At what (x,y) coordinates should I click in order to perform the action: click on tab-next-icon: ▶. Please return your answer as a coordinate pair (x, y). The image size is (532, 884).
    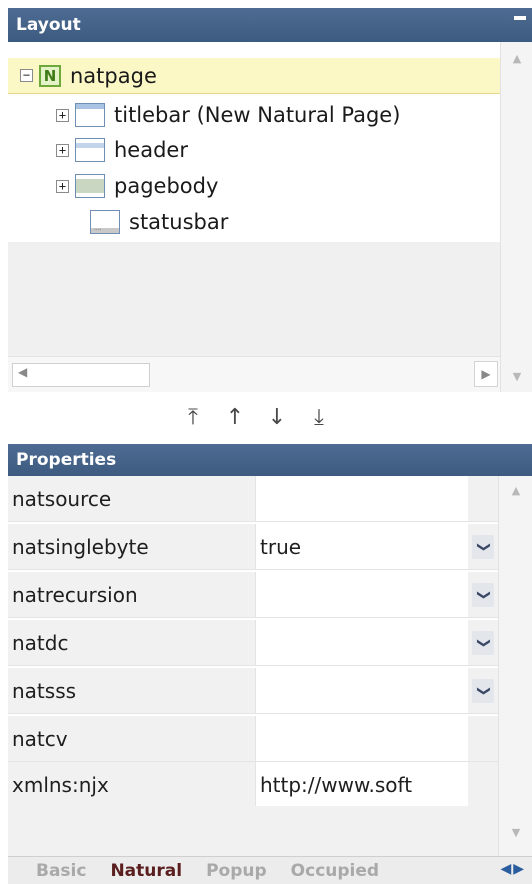
    Looking at the image, I should click on (518, 869).